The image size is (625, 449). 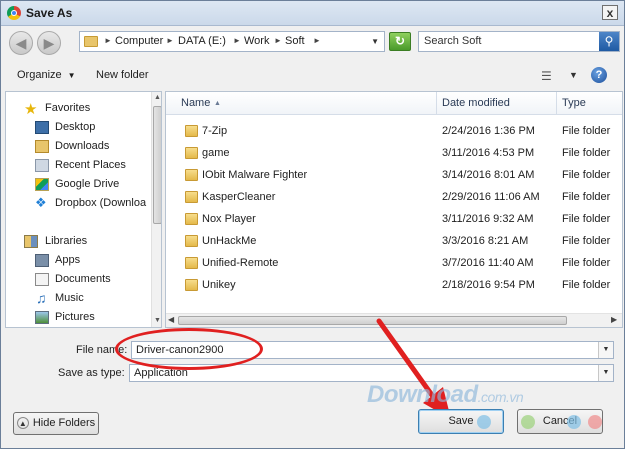 I want to click on forward-button: ▶, so click(x=49, y=43).